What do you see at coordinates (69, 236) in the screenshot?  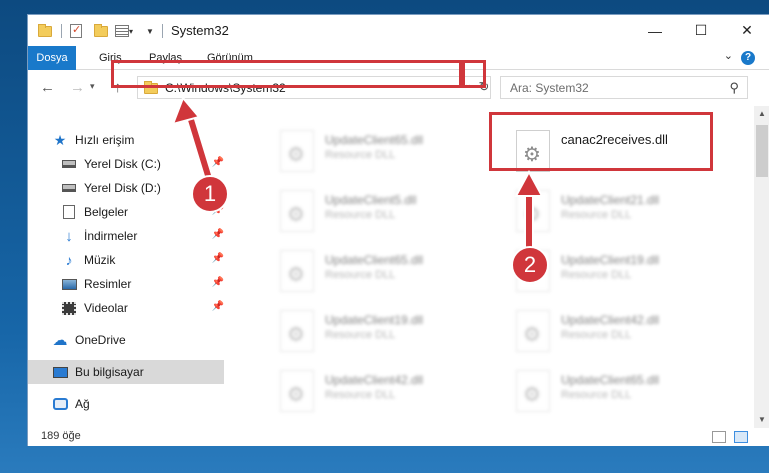 I see `downloads-icon: ↓` at bounding box center [69, 236].